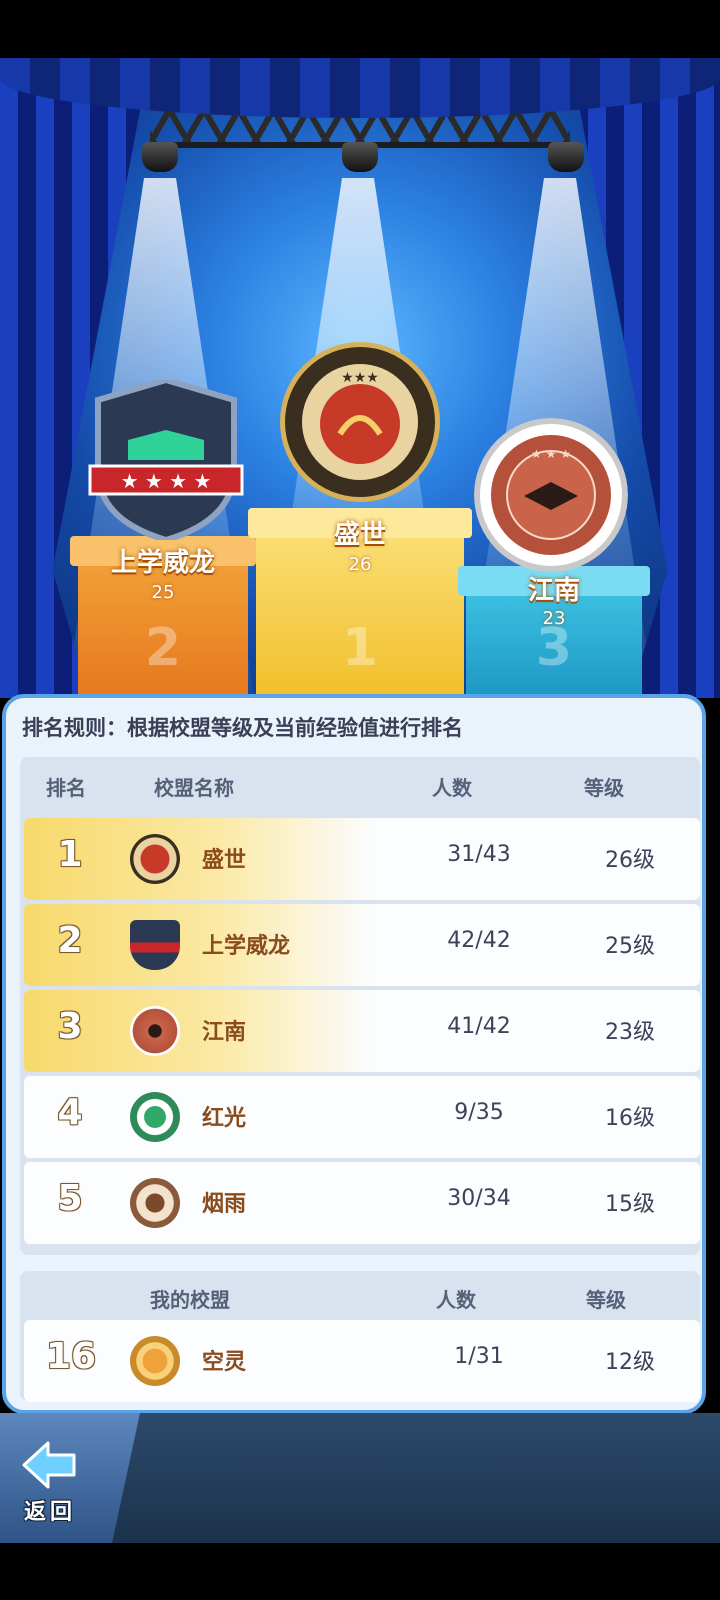  What do you see at coordinates (362, 1203) in the screenshot?
I see `table-row: 5 烟雨 30/34 15级` at bounding box center [362, 1203].